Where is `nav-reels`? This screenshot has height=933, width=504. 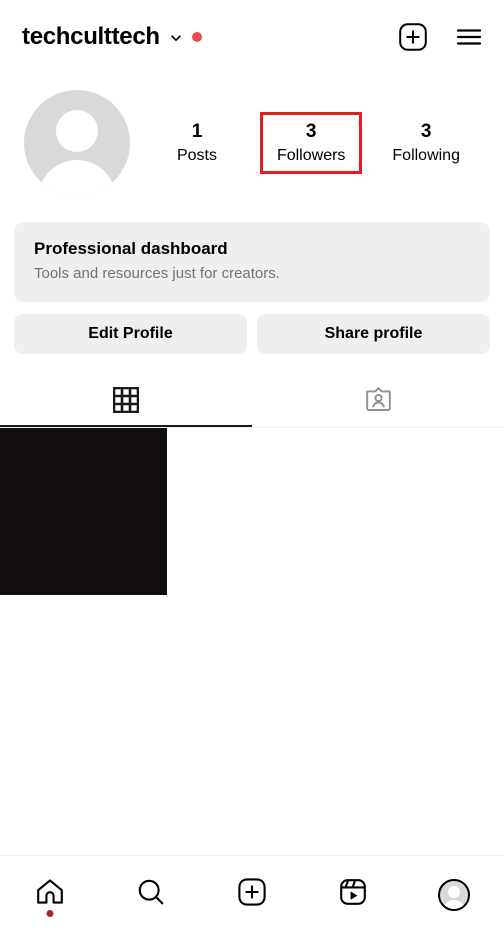 nav-reels is located at coordinates (353, 895).